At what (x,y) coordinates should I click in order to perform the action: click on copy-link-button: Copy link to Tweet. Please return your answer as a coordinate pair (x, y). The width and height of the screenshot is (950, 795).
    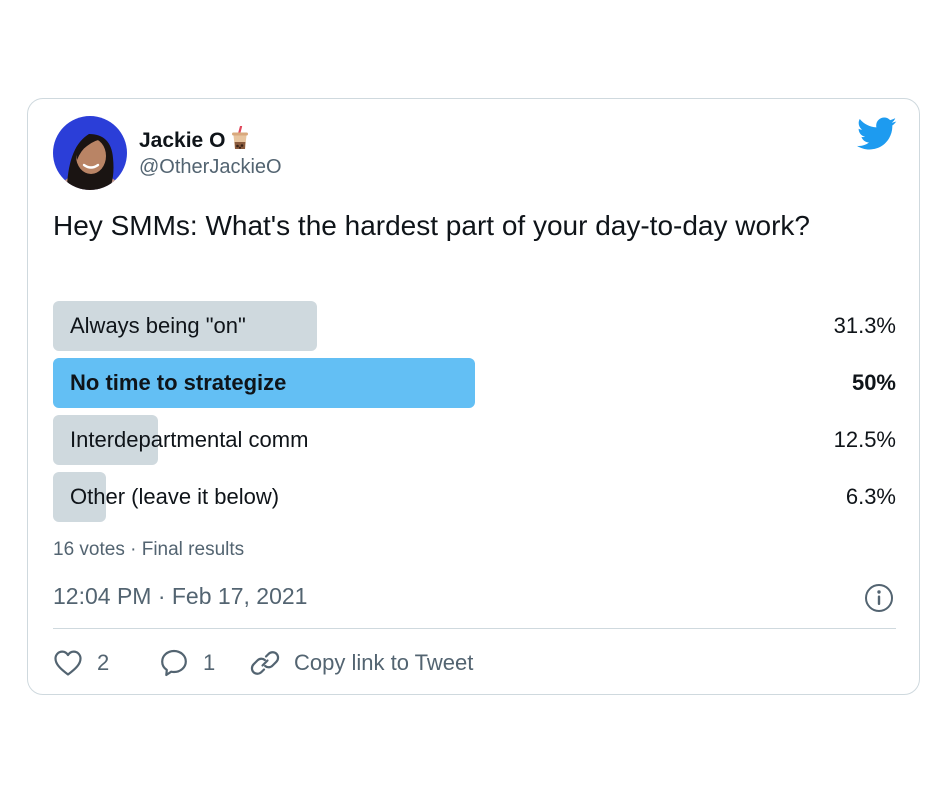
    Looking at the image, I should click on (361, 663).